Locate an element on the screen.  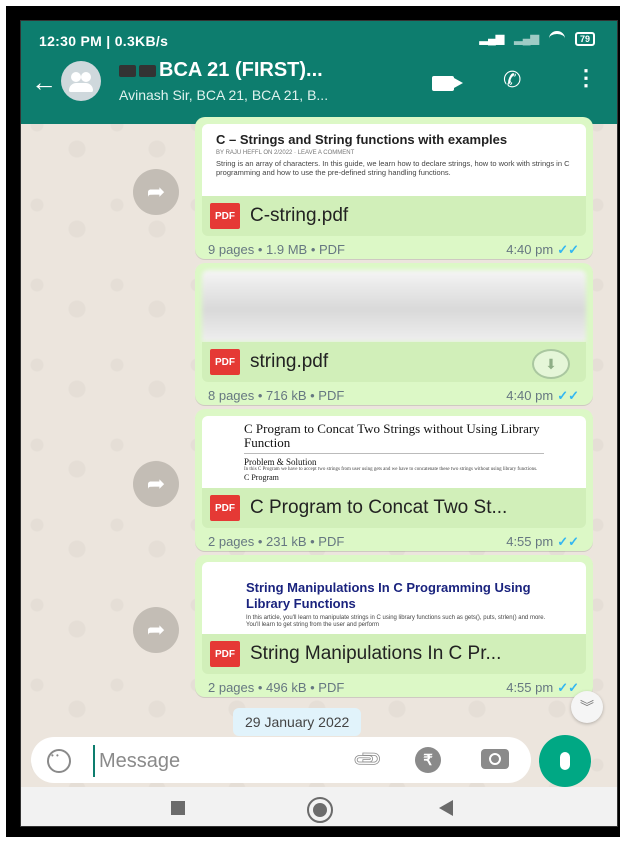
microphone-button is located at coordinates (565, 761).